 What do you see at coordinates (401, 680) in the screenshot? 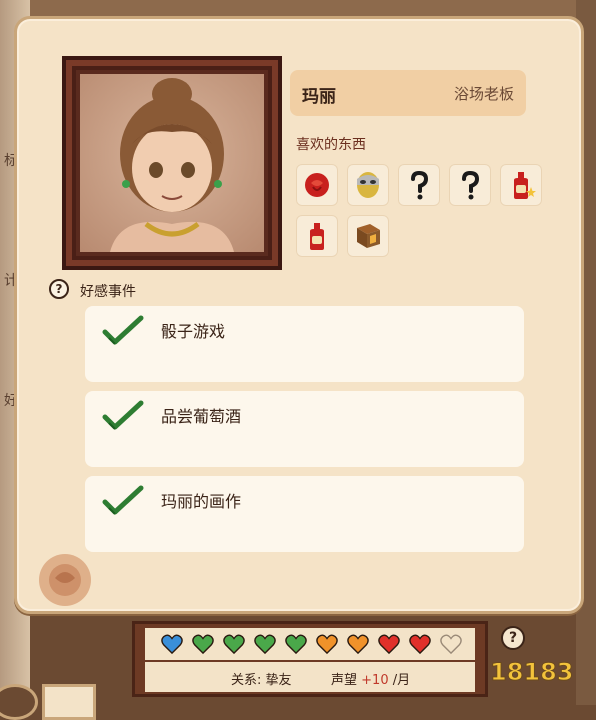
I see `reputation-unit: /月` at bounding box center [401, 680].